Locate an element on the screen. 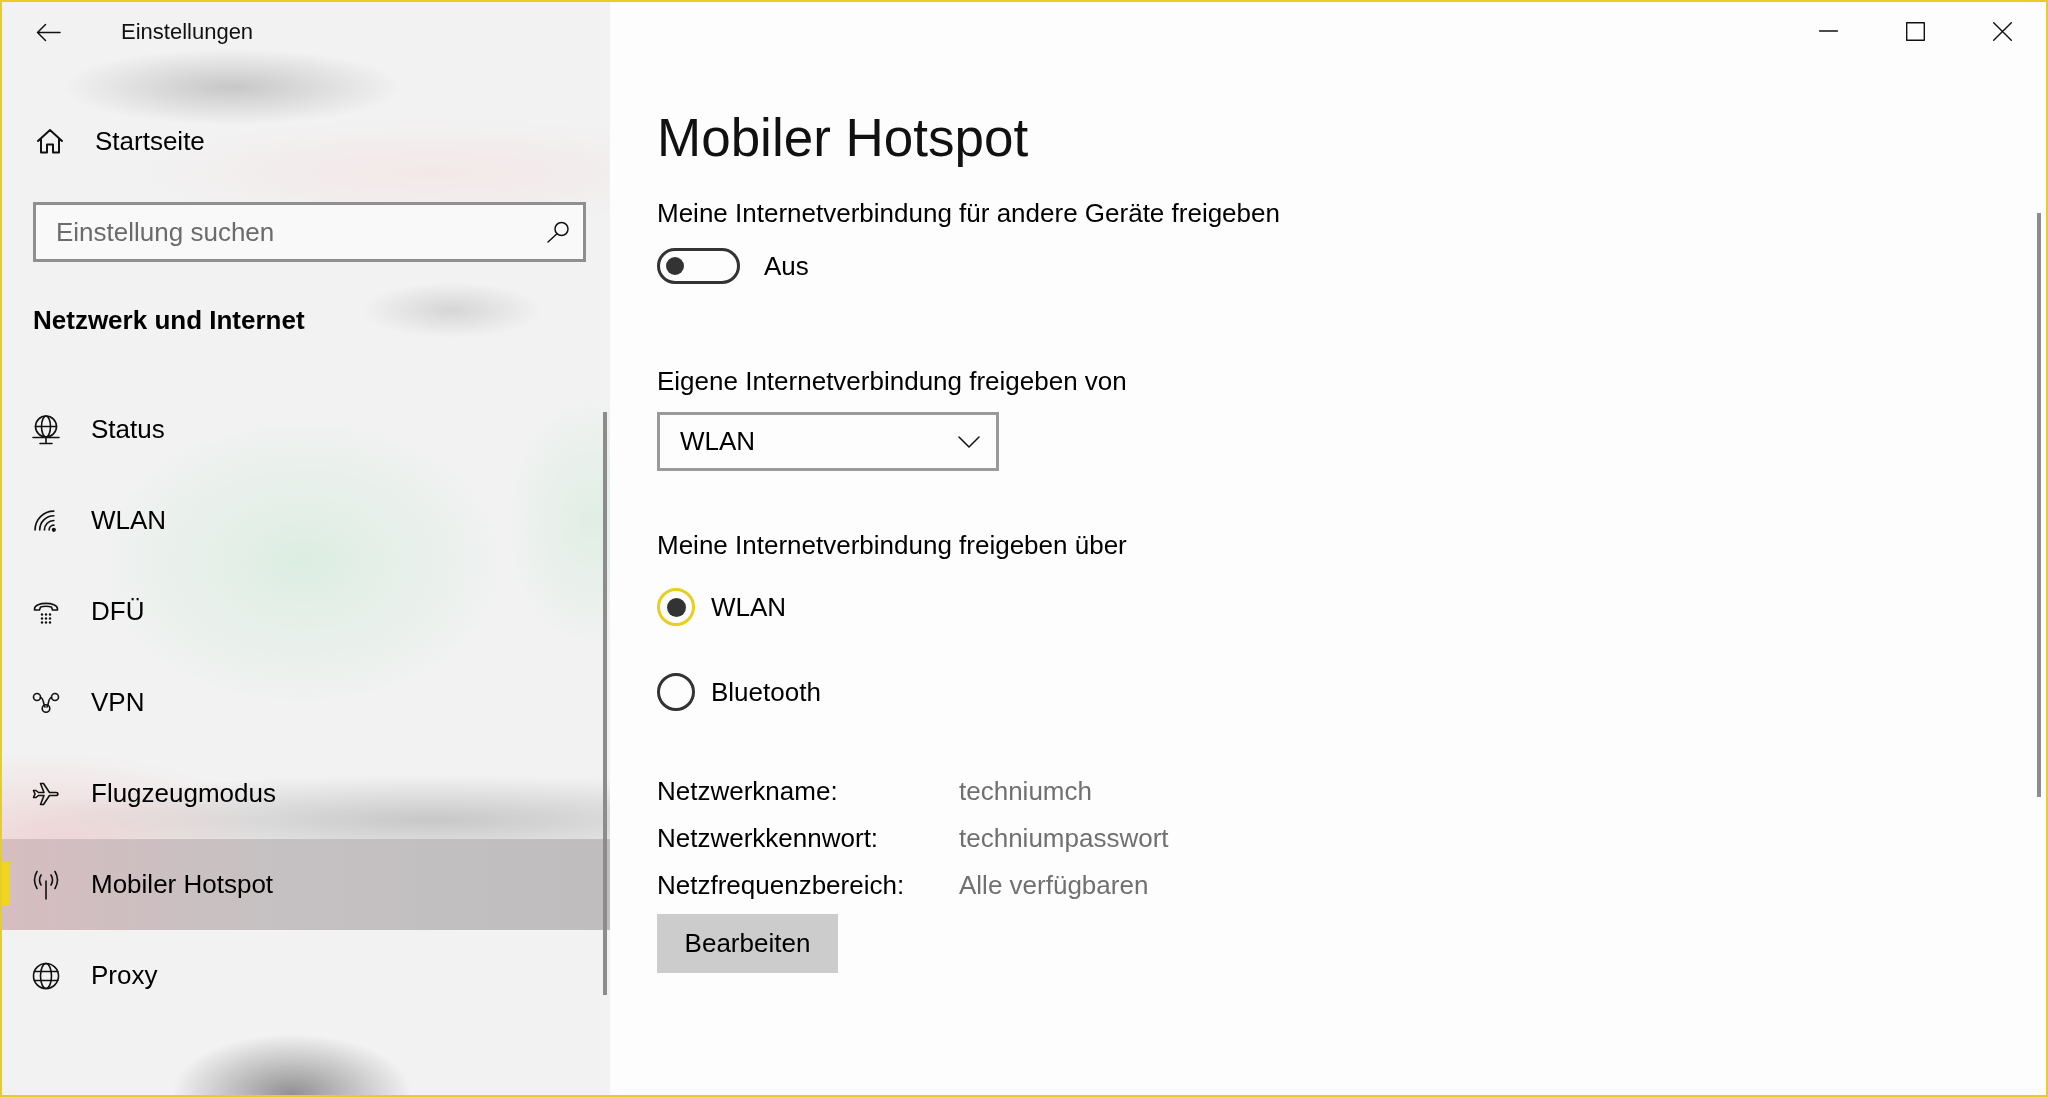  property-label: Netzwerkname: is located at coordinates (748, 790).